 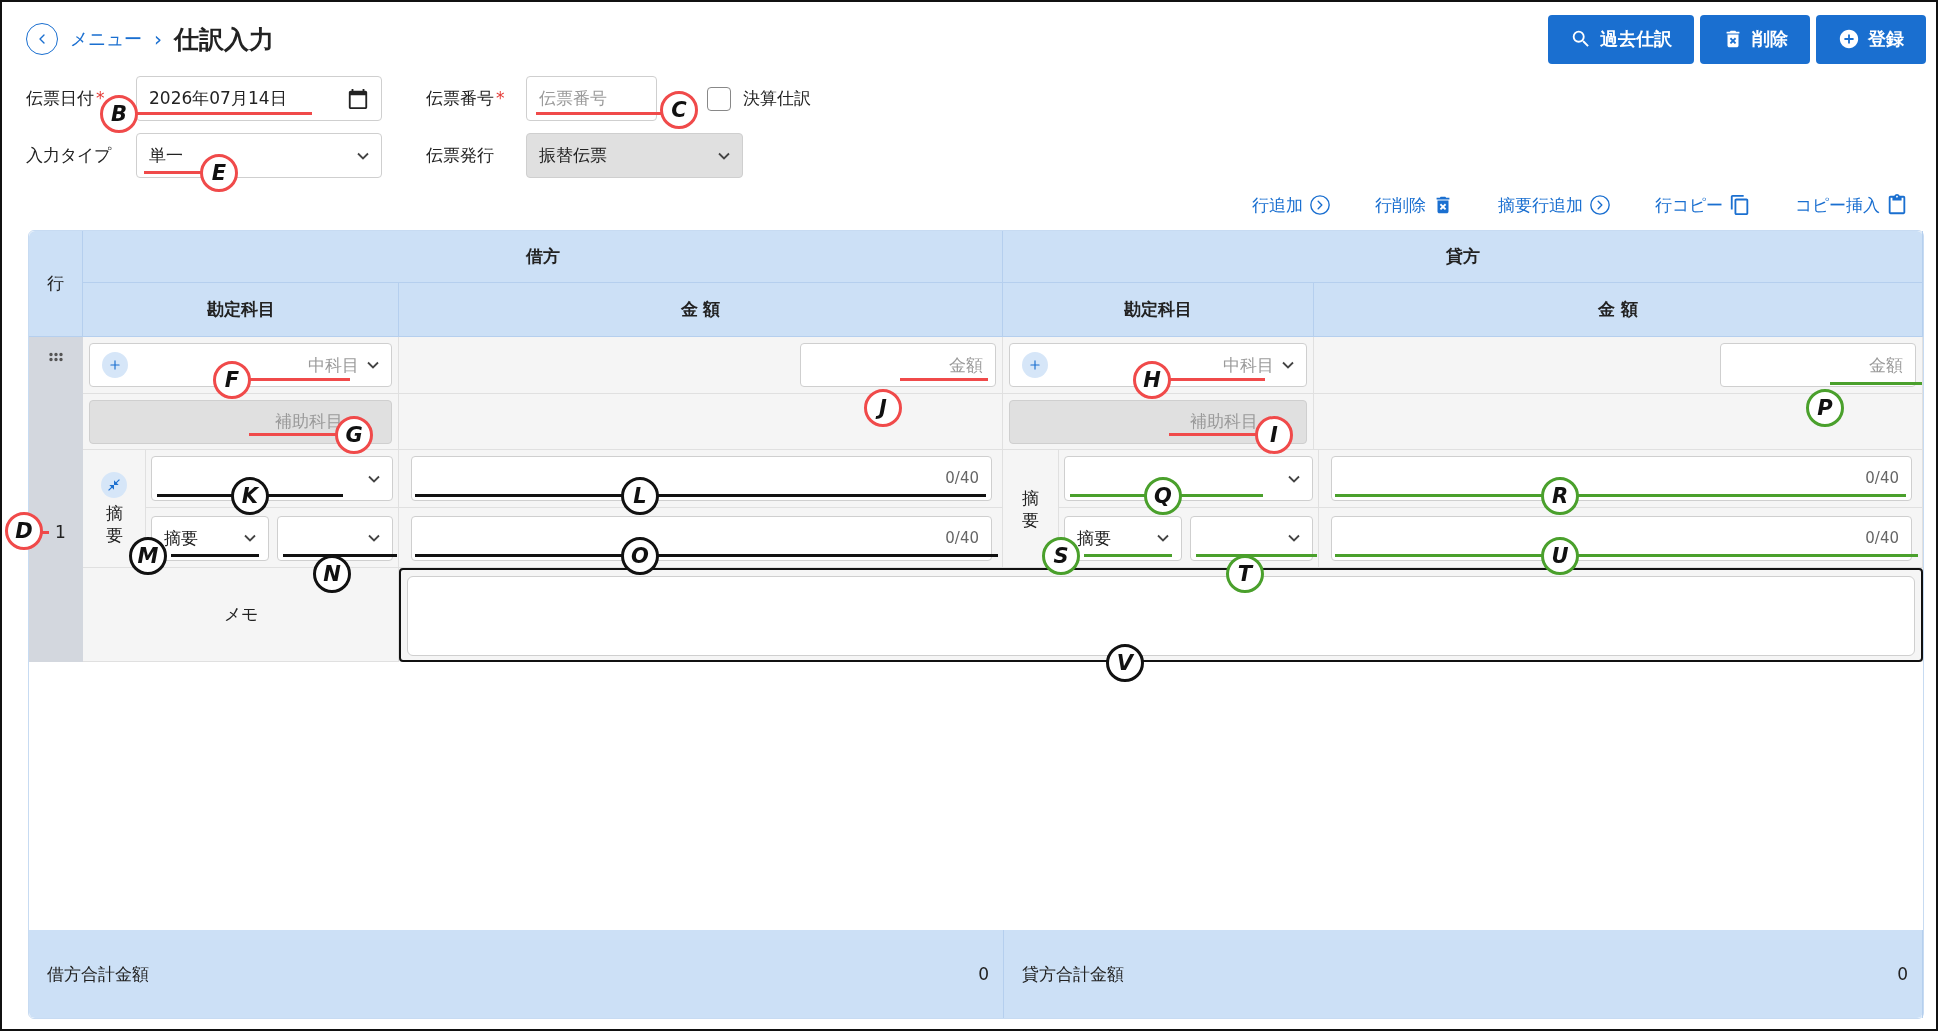 What do you see at coordinates (1163, 496) in the screenshot?
I see `callout-marker: Q` at bounding box center [1163, 496].